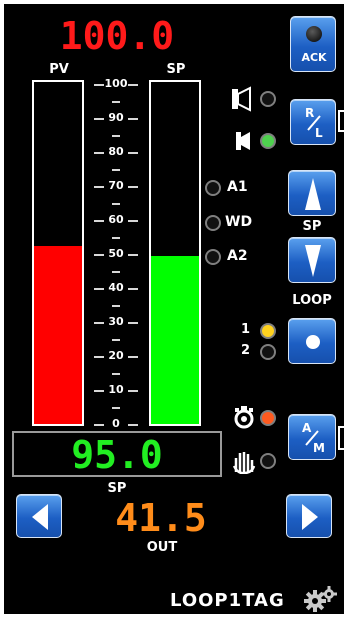 This screenshot has height=618, width=349. I want to click on am-side-bracket, so click(341, 438).